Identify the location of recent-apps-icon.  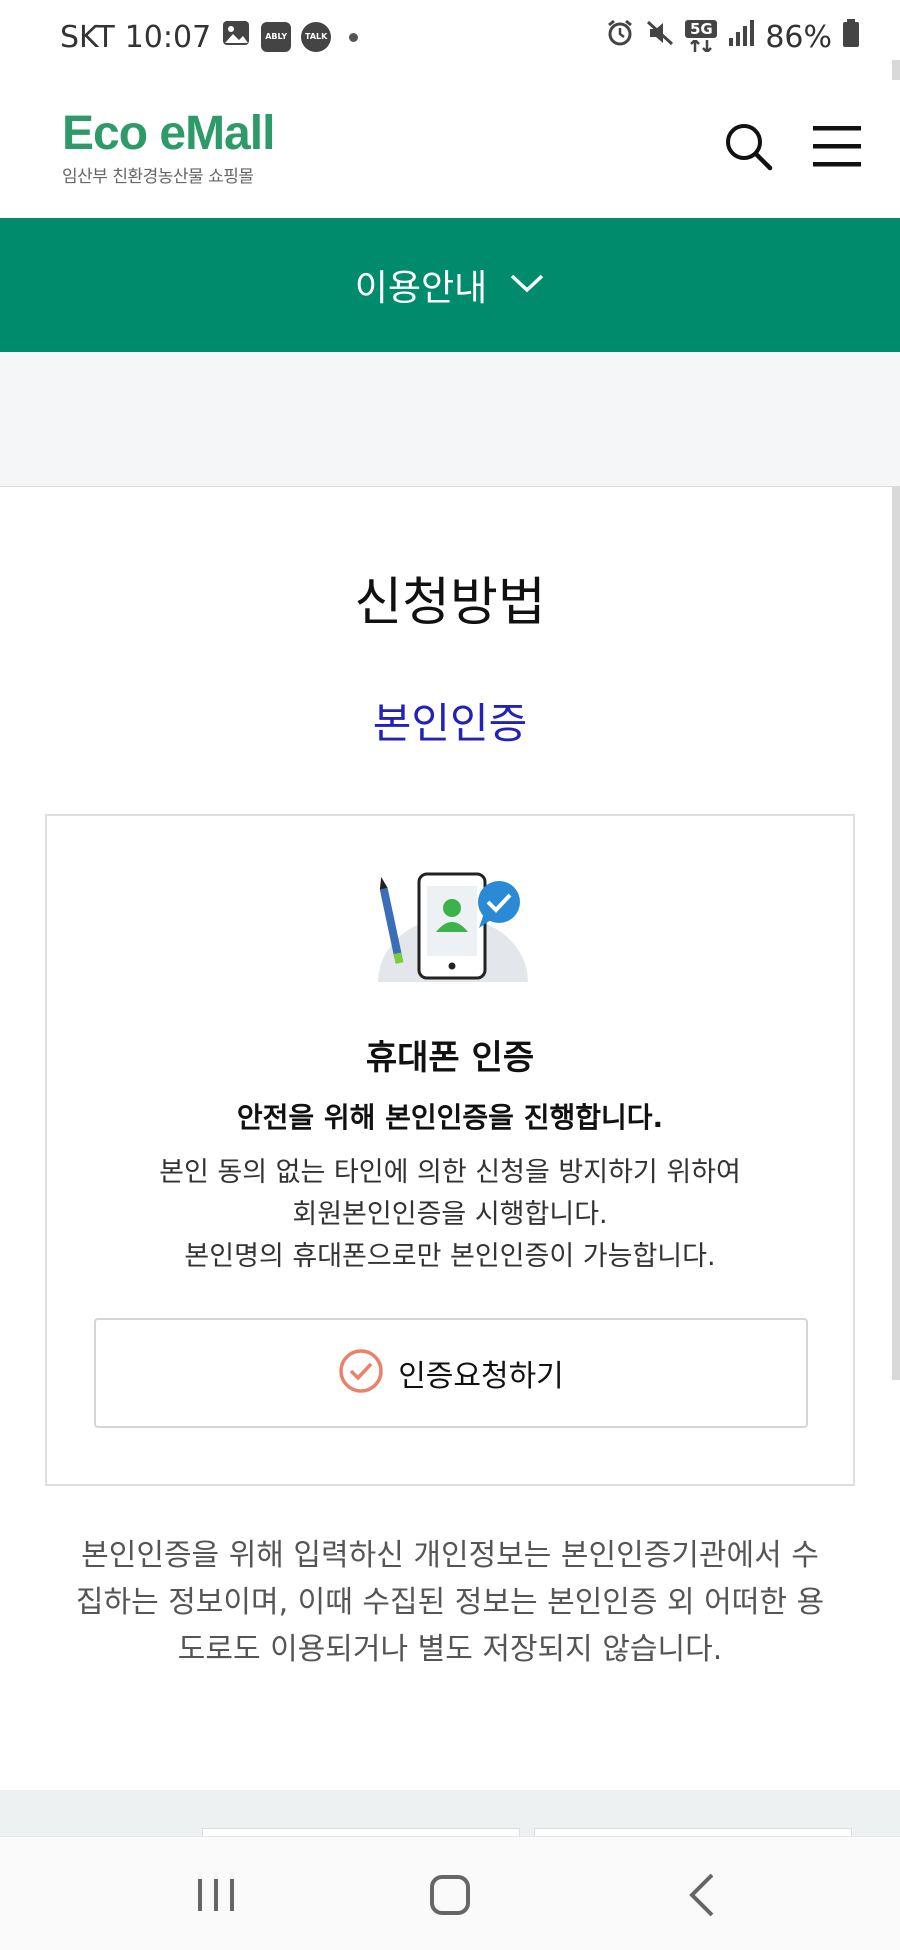
(216, 1895).